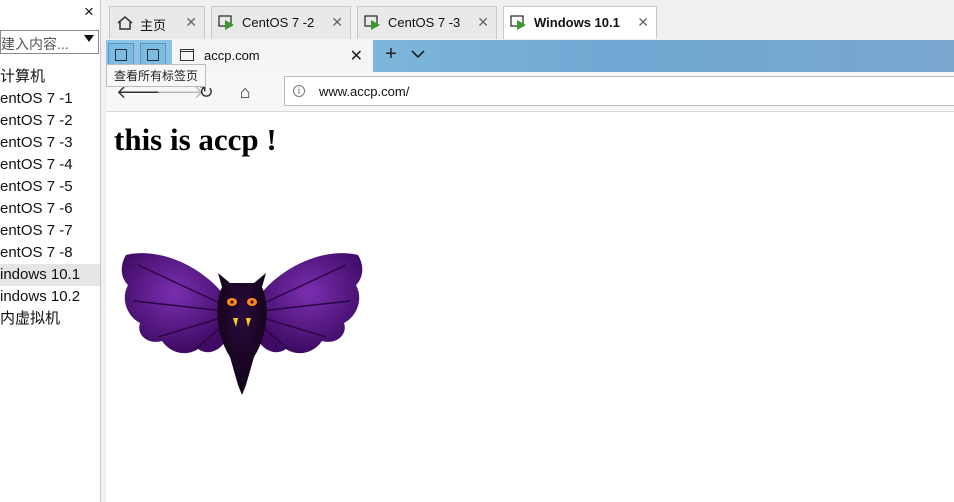 The image size is (954, 502). What do you see at coordinates (232, 55) in the screenshot?
I see `browser-tab-title: accp.com` at bounding box center [232, 55].